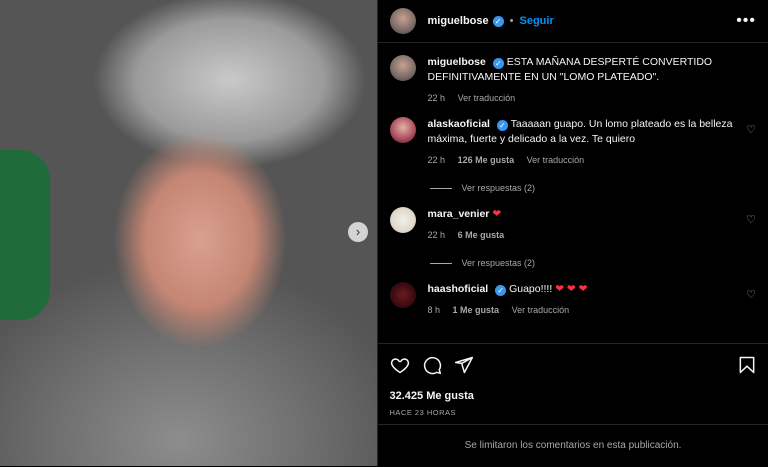 The height and width of the screenshot is (467, 768). I want to click on caption-avatar, so click(402, 68).